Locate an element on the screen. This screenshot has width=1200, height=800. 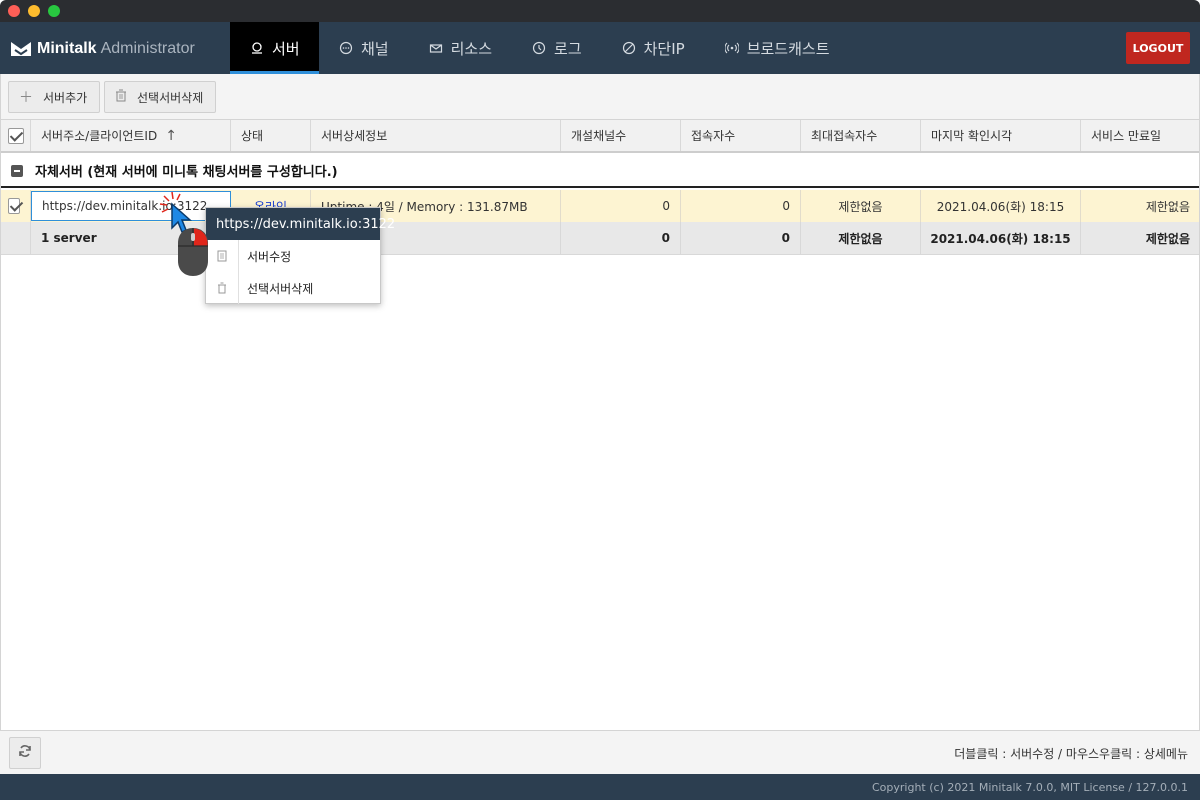
tab-server-label: 서버 is located at coordinates (286, 48).